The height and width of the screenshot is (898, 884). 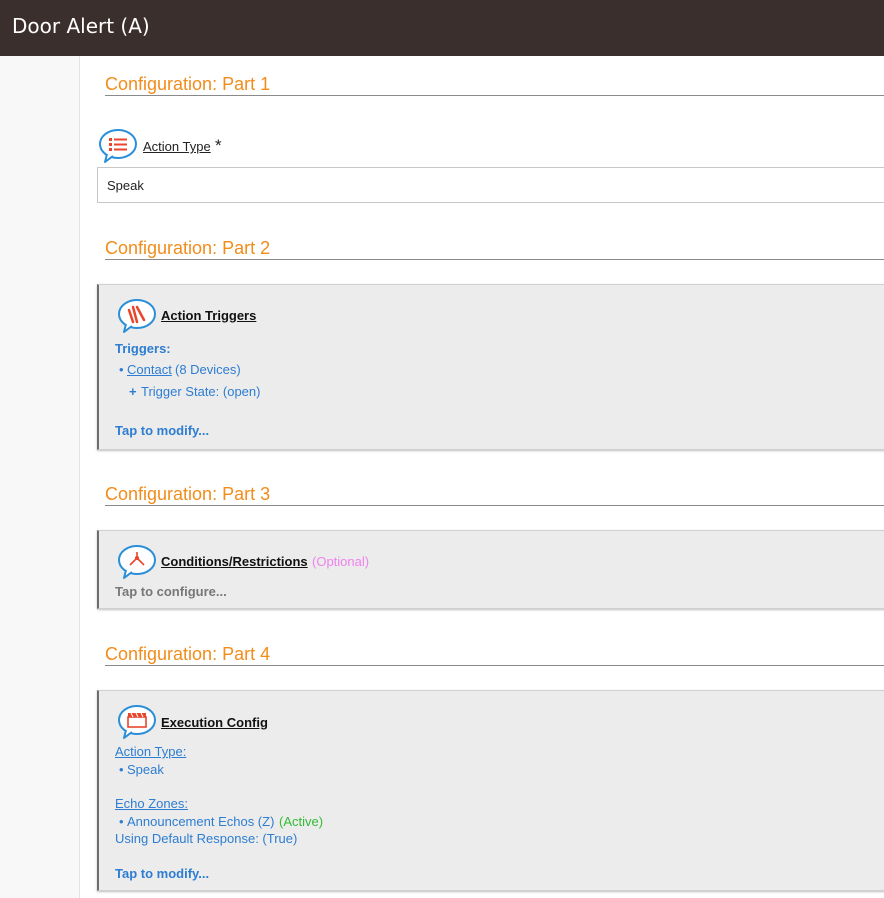 What do you see at coordinates (145, 769) in the screenshot?
I see `action-type-value-text: Speak` at bounding box center [145, 769].